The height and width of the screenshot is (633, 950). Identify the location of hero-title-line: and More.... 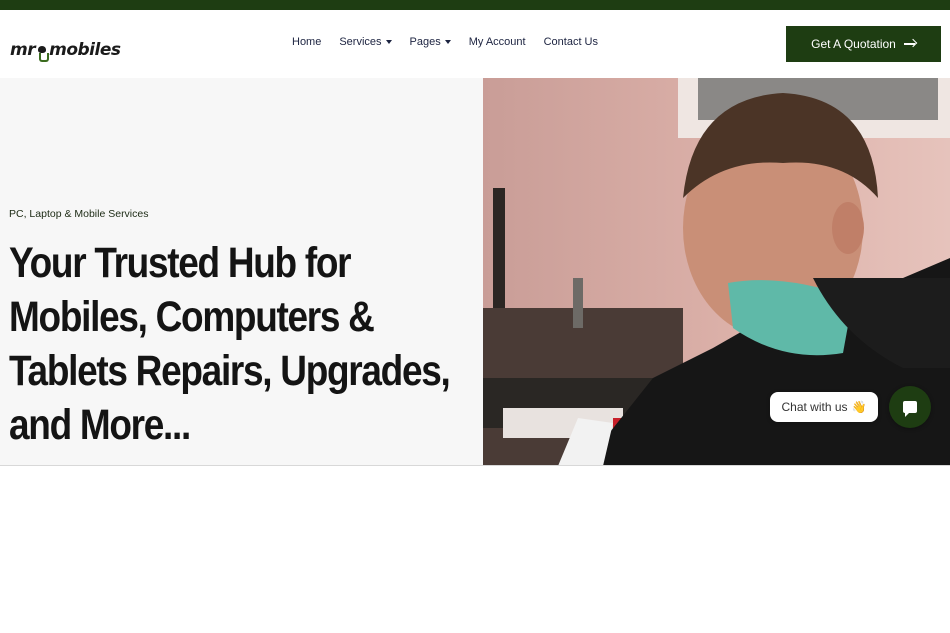
(100, 425).